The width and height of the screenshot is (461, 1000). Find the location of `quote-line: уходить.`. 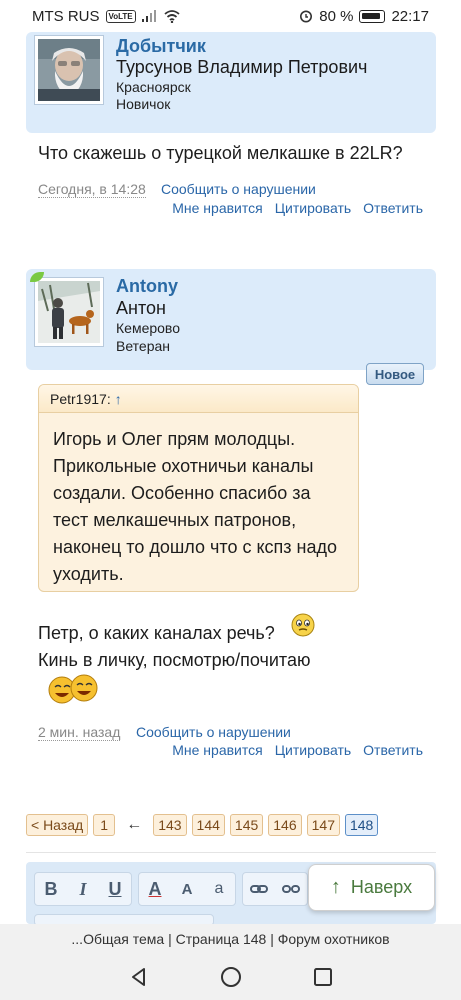

quote-line: уходить. is located at coordinates (88, 574).